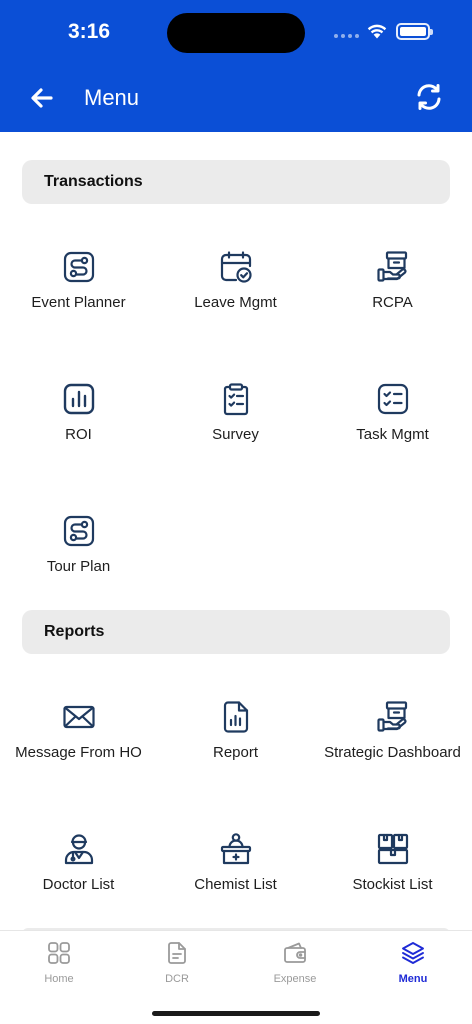 Image resolution: width=472 pixels, height=1024 pixels. I want to click on pharmacist-counter-icon, so click(236, 849).